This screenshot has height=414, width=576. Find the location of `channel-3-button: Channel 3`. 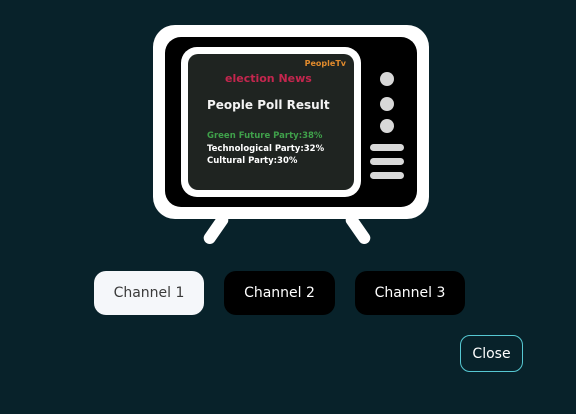

channel-3-button: Channel 3 is located at coordinates (410, 293).